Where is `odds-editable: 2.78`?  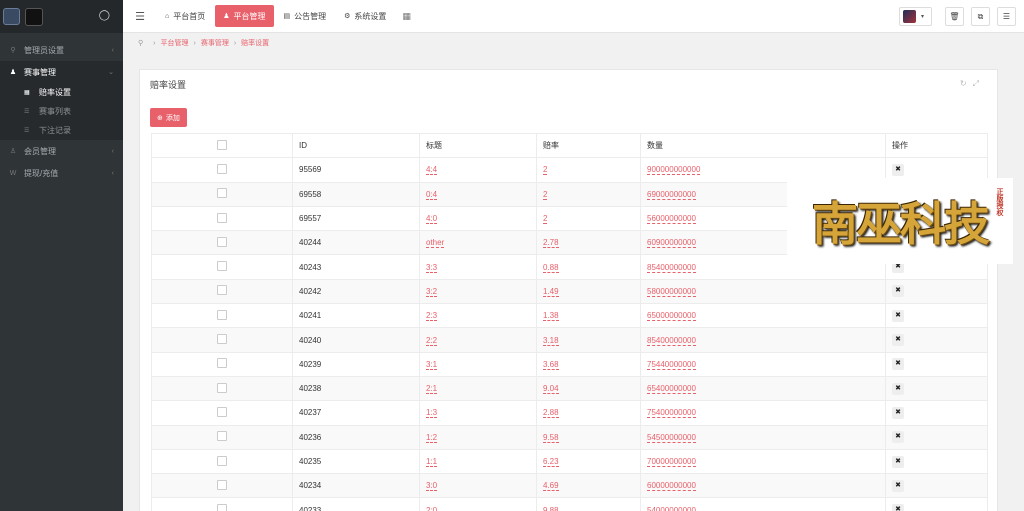 odds-editable: 2.78 is located at coordinates (551, 243).